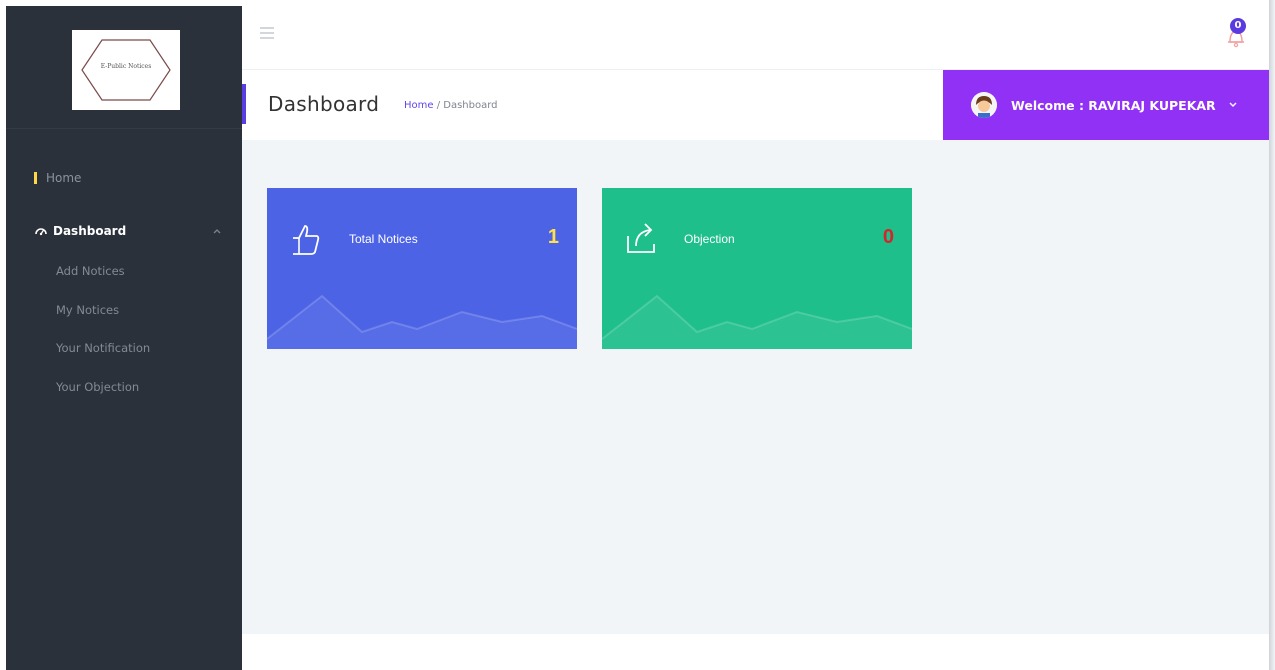 The width and height of the screenshot is (1275, 670). I want to click on home-marker-icon, so click(35, 178).